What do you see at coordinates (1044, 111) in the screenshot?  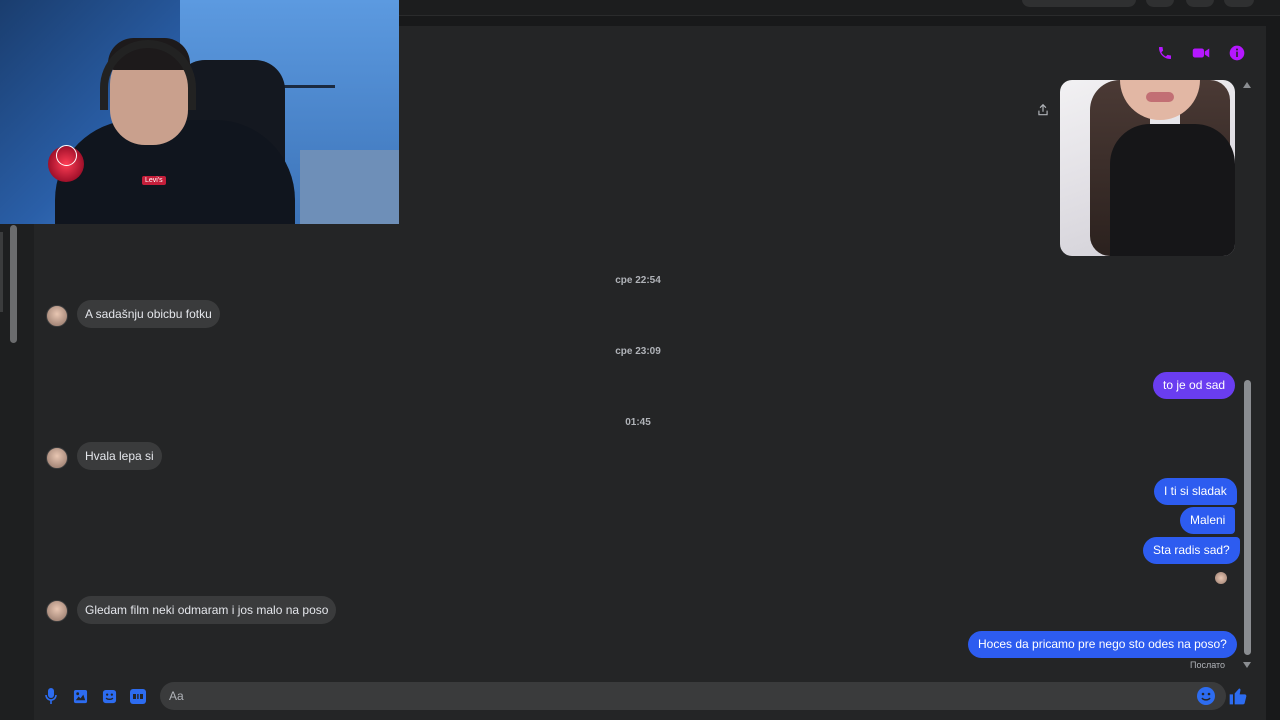 I see `share-icon` at bounding box center [1044, 111].